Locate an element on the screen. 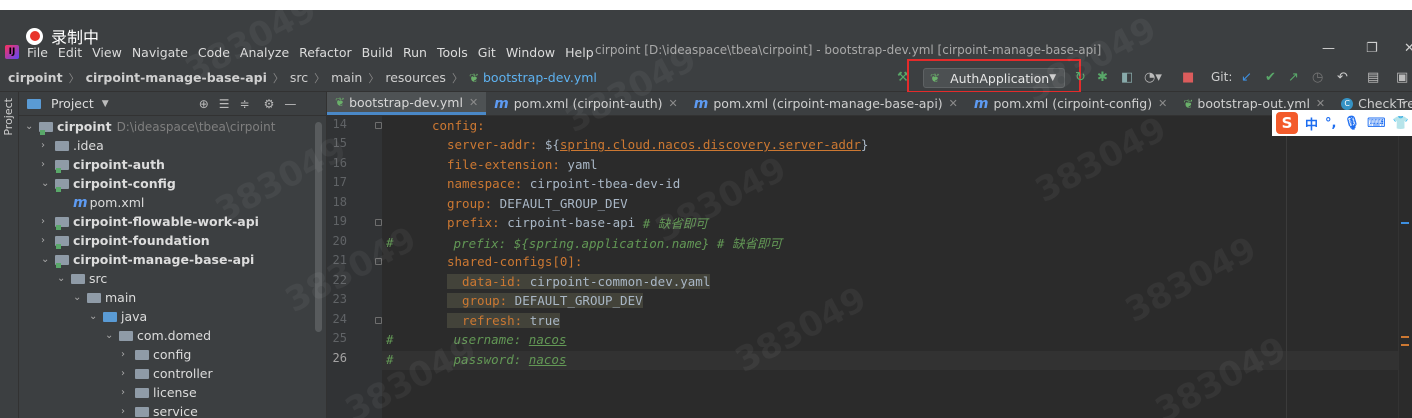 Image resolution: width=1412 pixels, height=418 pixels. ime-mode: 中 is located at coordinates (1311, 123).